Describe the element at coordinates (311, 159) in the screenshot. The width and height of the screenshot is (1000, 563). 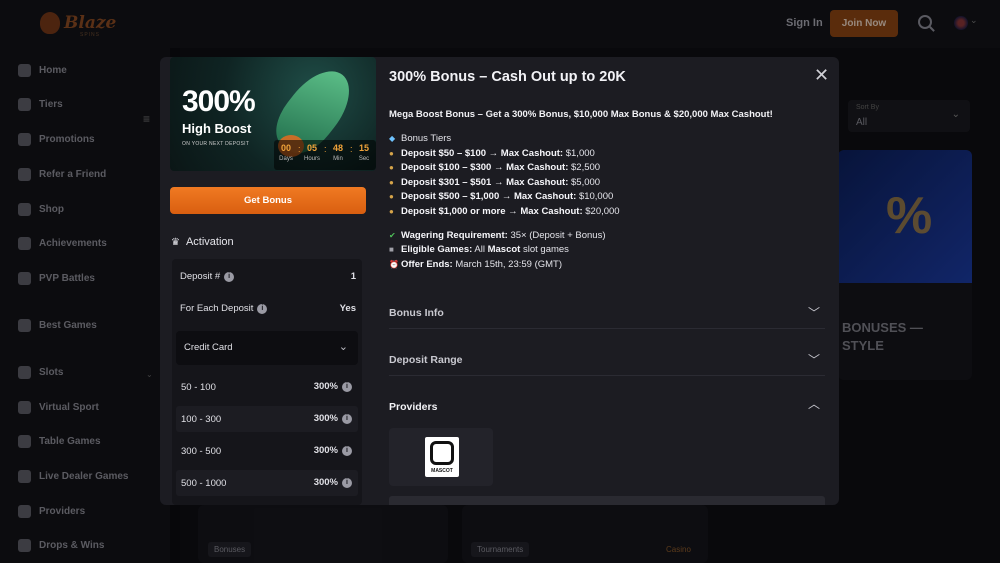
I see `timer-label: Hours` at that location.